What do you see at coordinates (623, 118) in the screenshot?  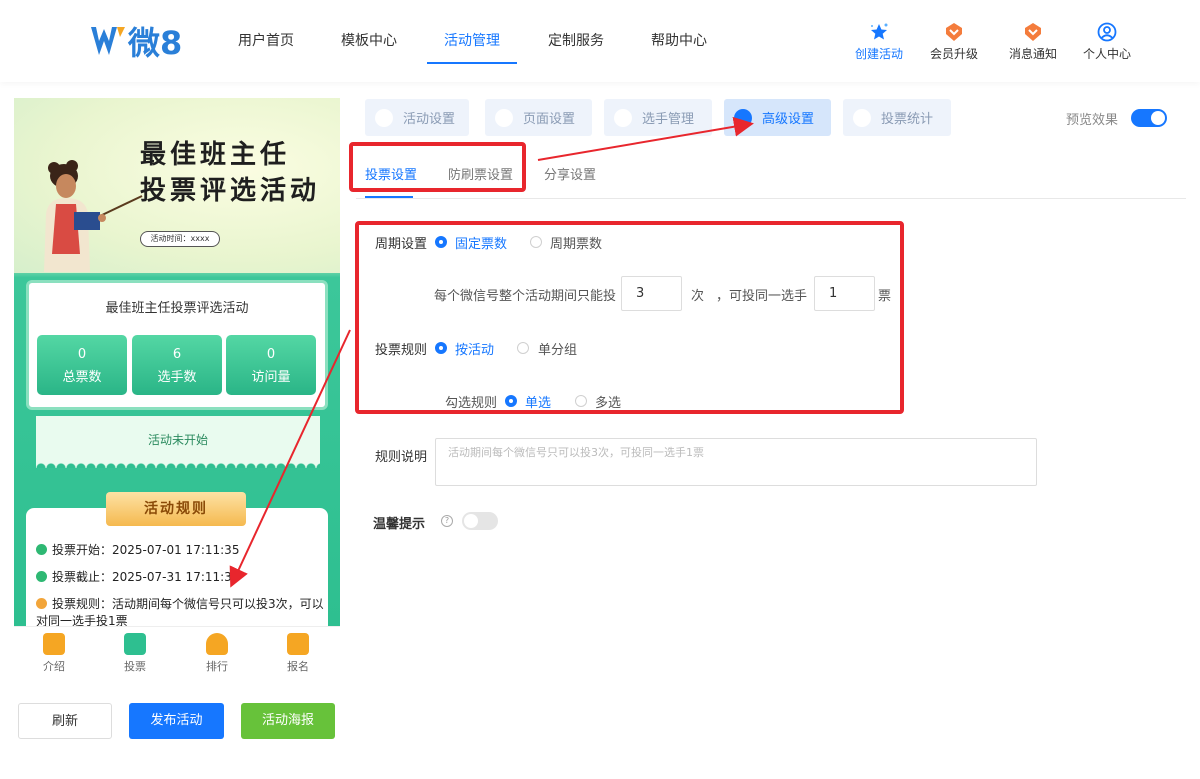 I see `person-icon` at bounding box center [623, 118].